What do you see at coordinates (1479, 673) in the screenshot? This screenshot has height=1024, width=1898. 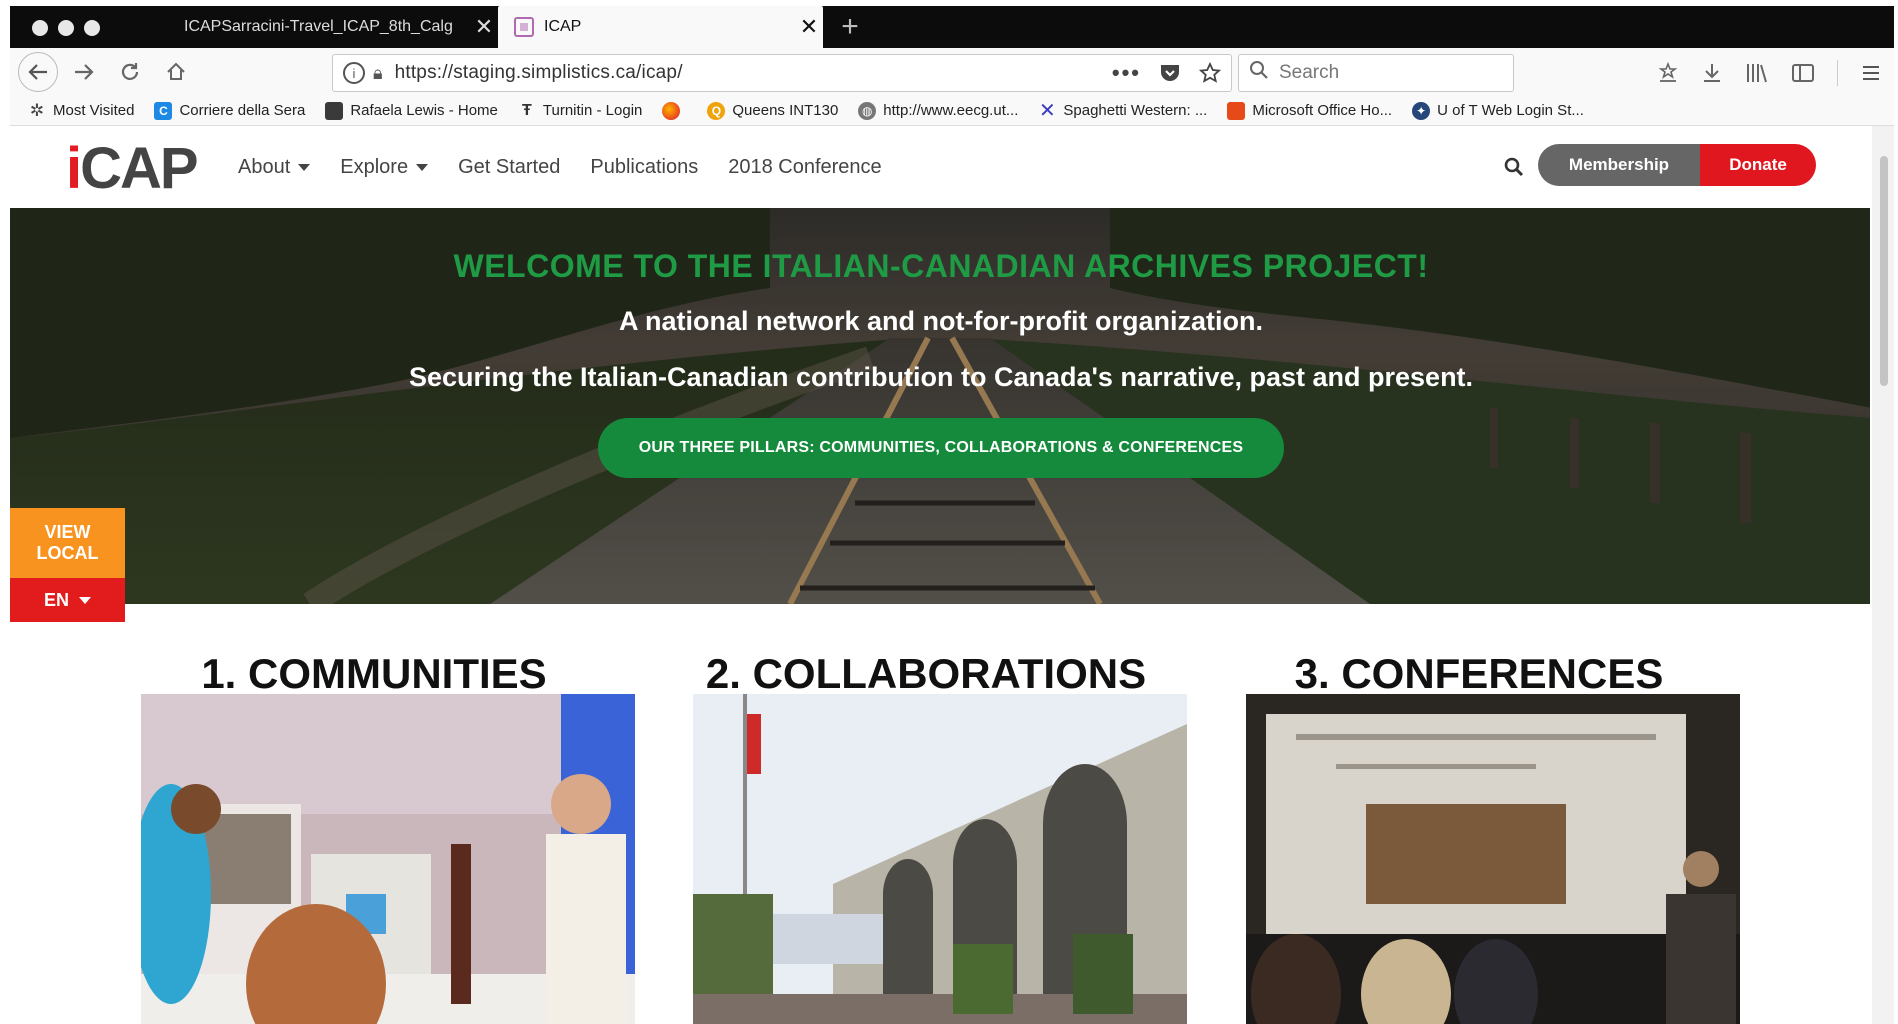 I see `pillar-title-conferences: 3. CONFERENCES` at bounding box center [1479, 673].